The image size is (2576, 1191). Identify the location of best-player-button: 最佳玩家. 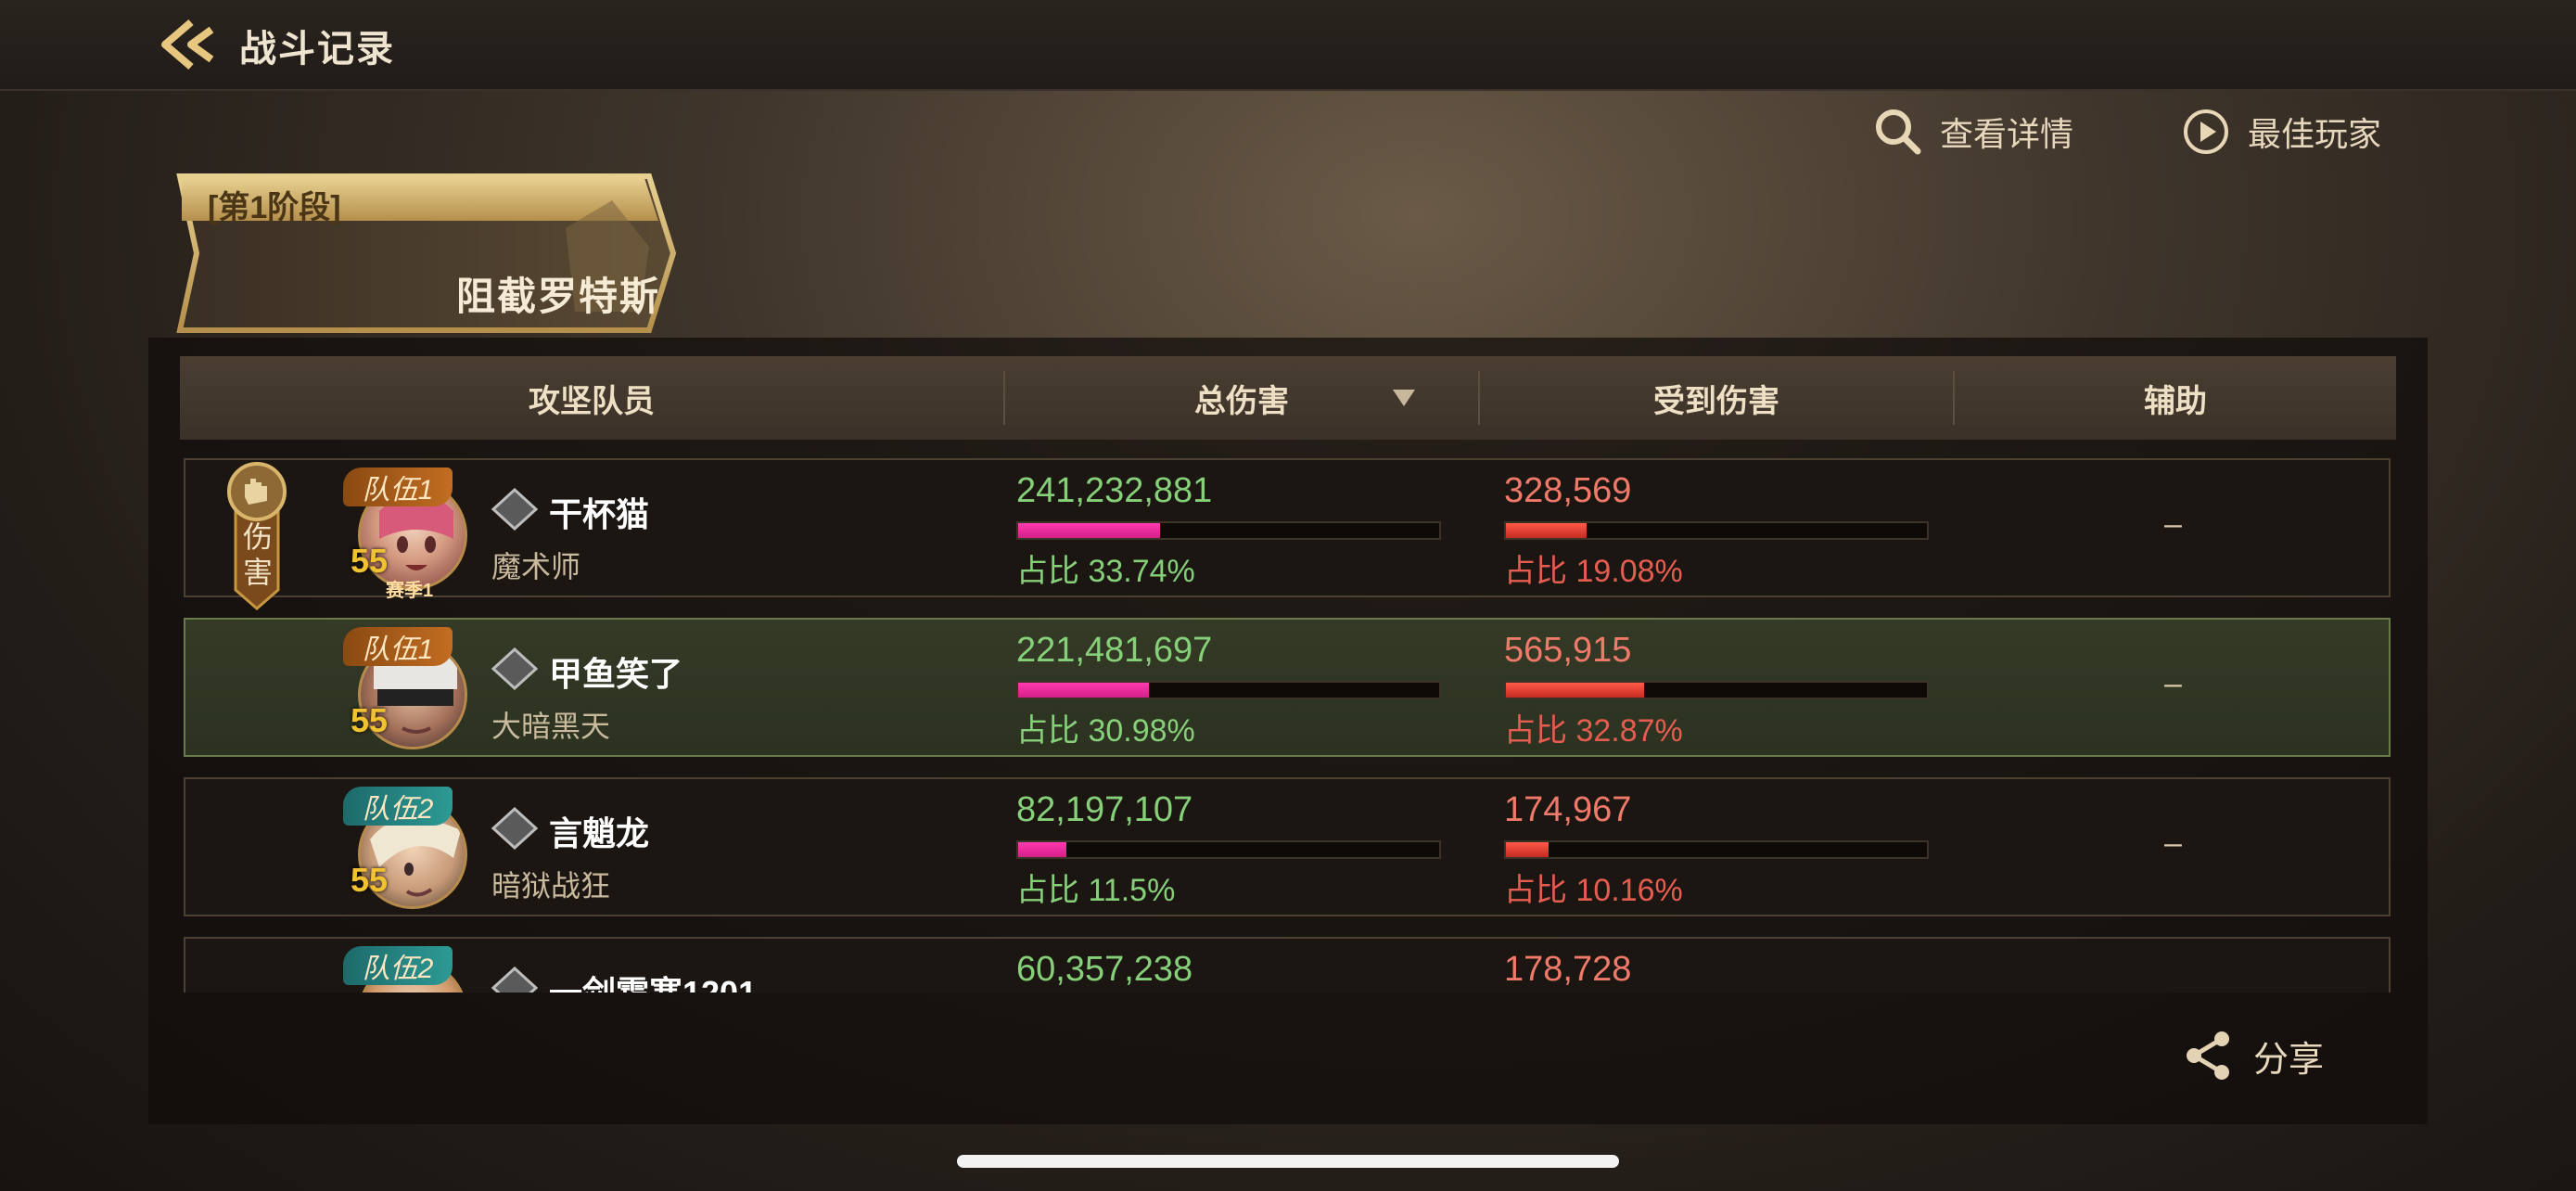
(2281, 132).